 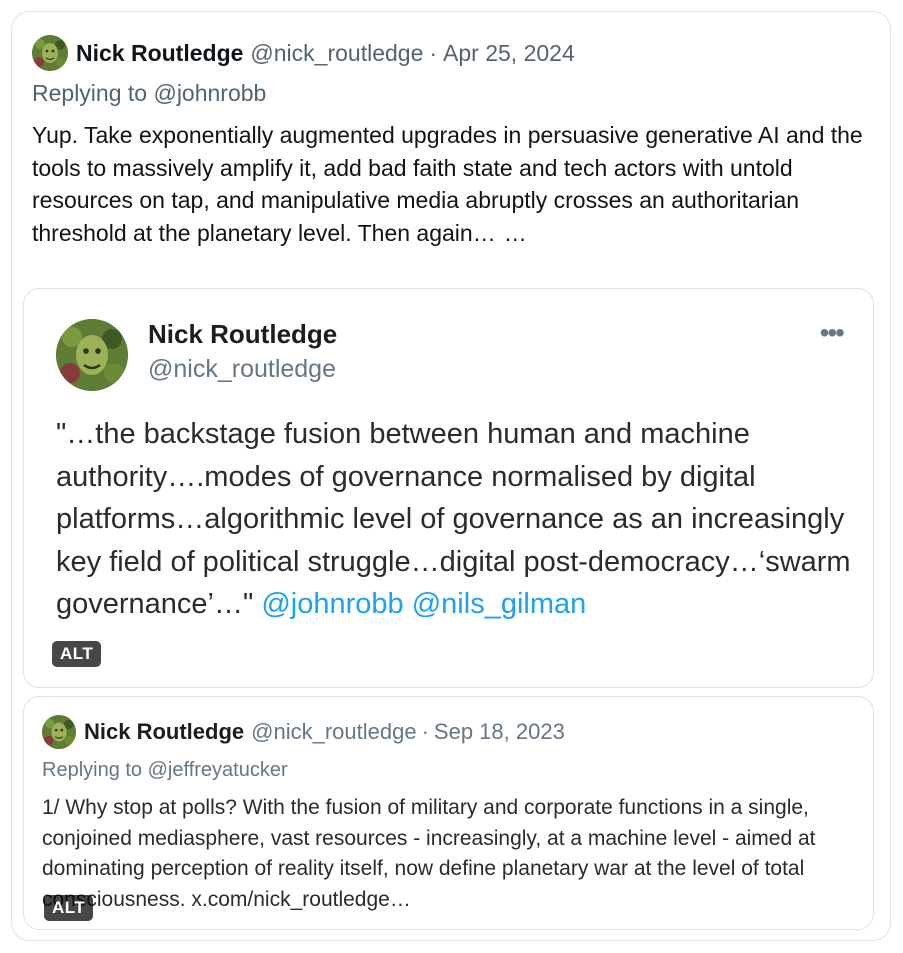 I want to click on image2-replying-to-line: Replying to @jeffreyatucker, so click(x=165, y=770).